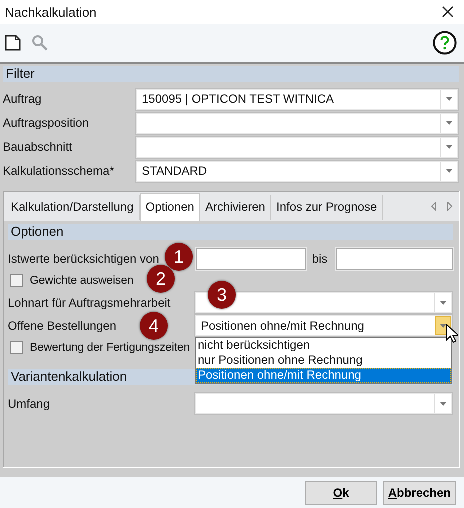 The width and height of the screenshot is (464, 508). Describe the element at coordinates (46, 123) in the screenshot. I see `field-label: Auftragsposition` at that location.